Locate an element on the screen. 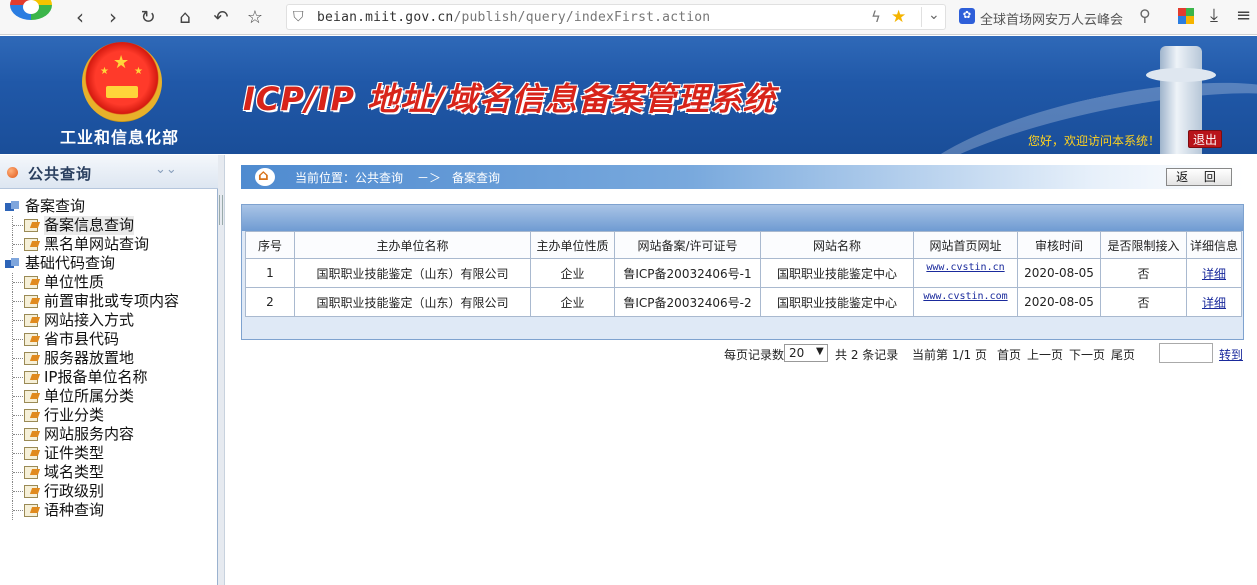 The height and width of the screenshot is (585, 1257). last-page-link: 尾页 is located at coordinates (1123, 354).